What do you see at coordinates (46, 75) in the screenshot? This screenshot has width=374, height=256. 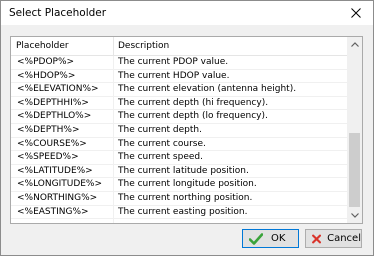 I see `placeholder-cell: <%HDOP%>` at bounding box center [46, 75].